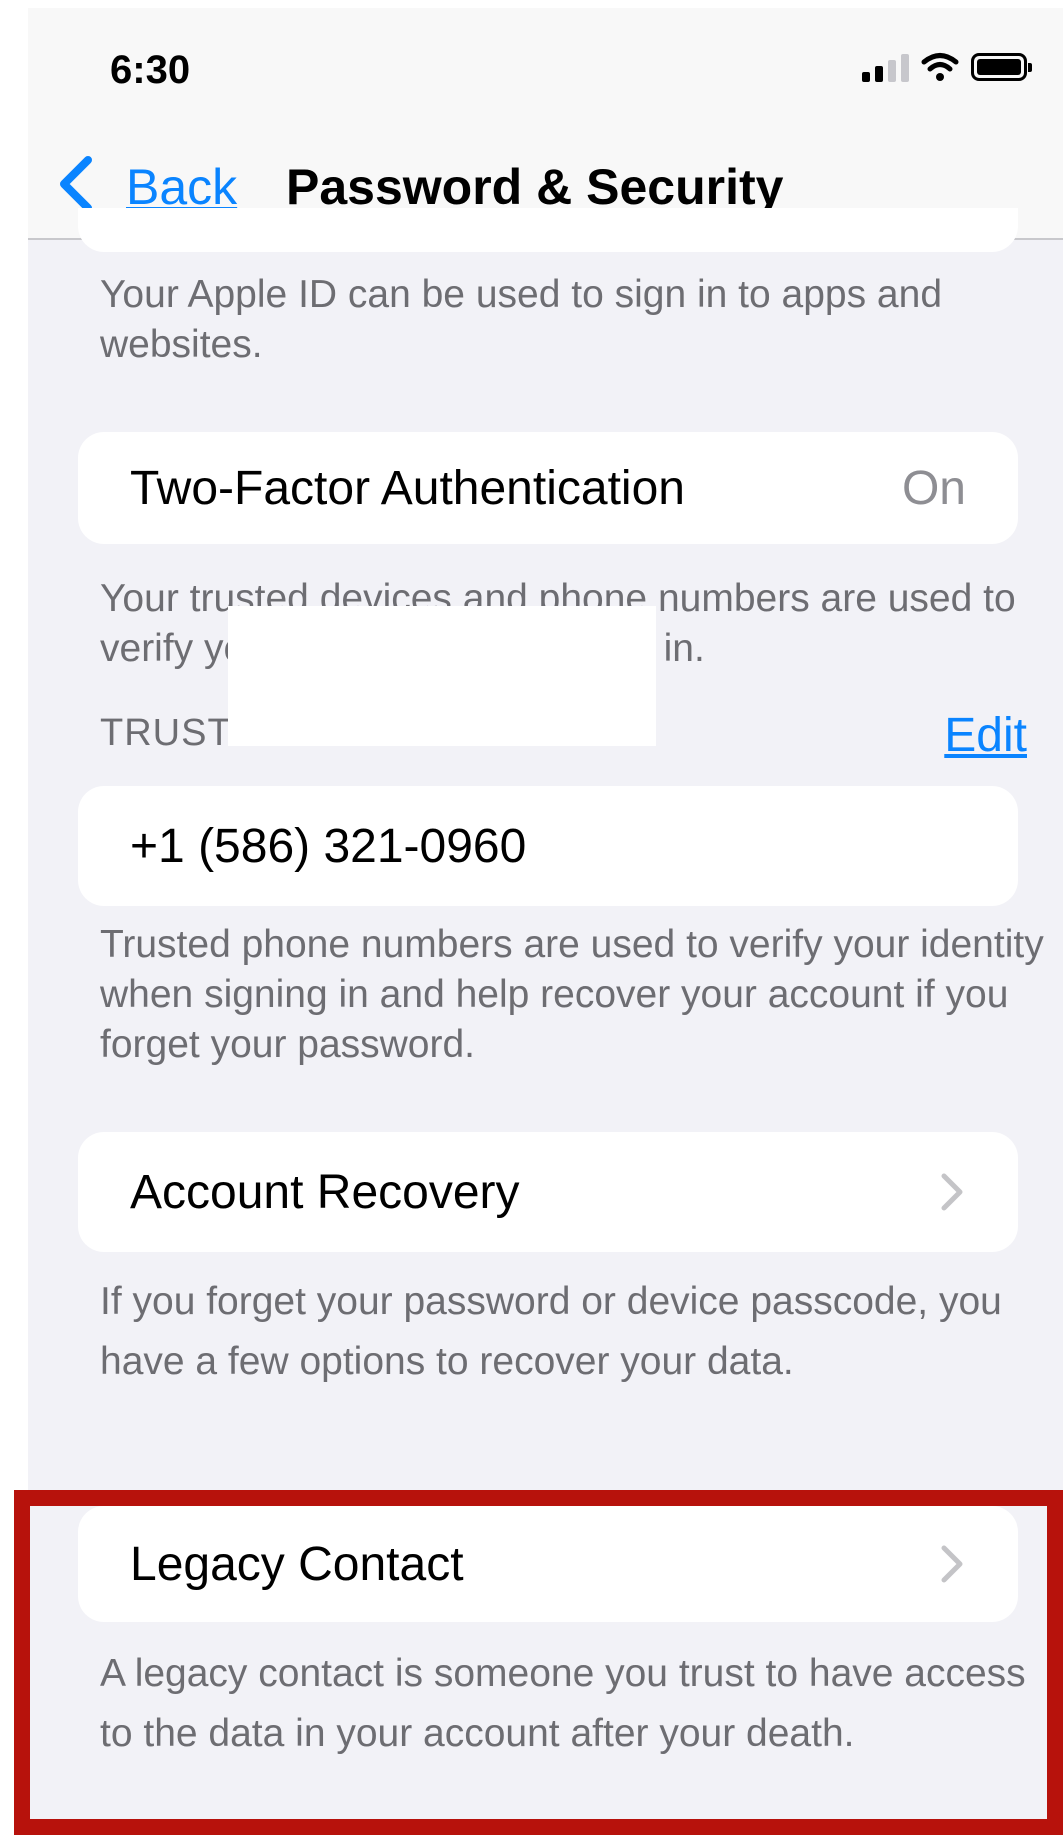 The image size is (1063, 1835). Describe the element at coordinates (933, 488) in the screenshot. I see `two-factor-value: On` at that location.